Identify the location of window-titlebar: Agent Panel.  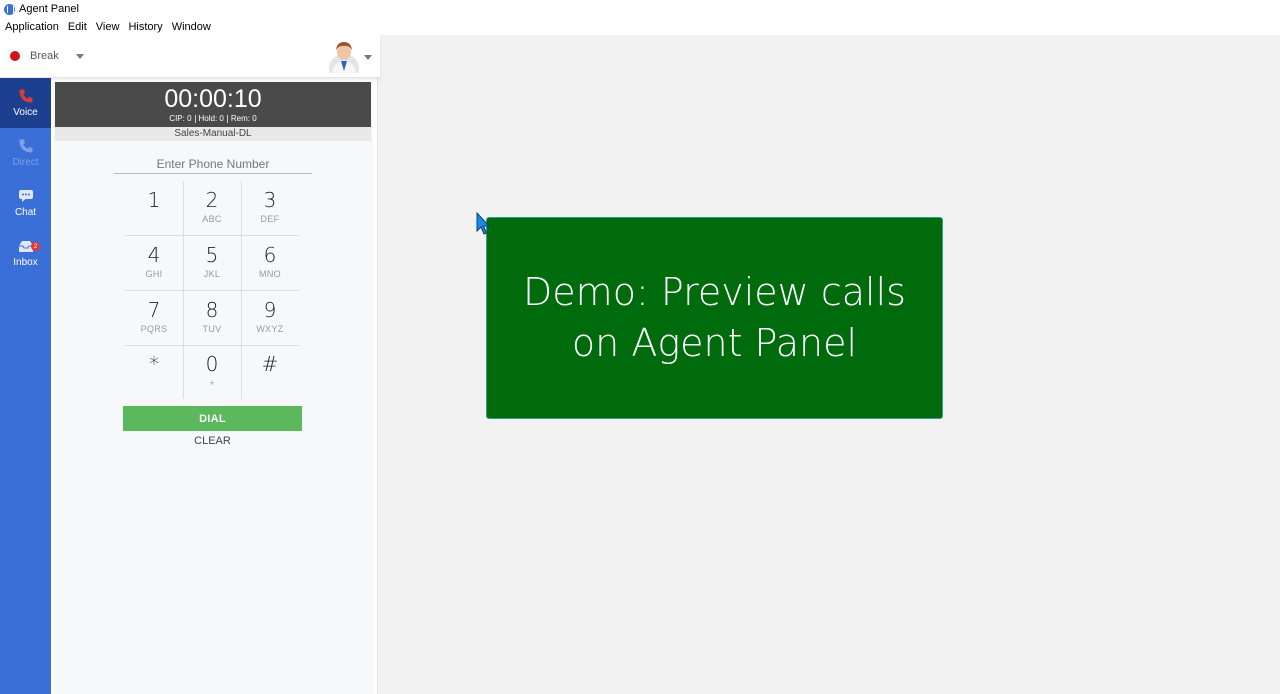
(640, 9).